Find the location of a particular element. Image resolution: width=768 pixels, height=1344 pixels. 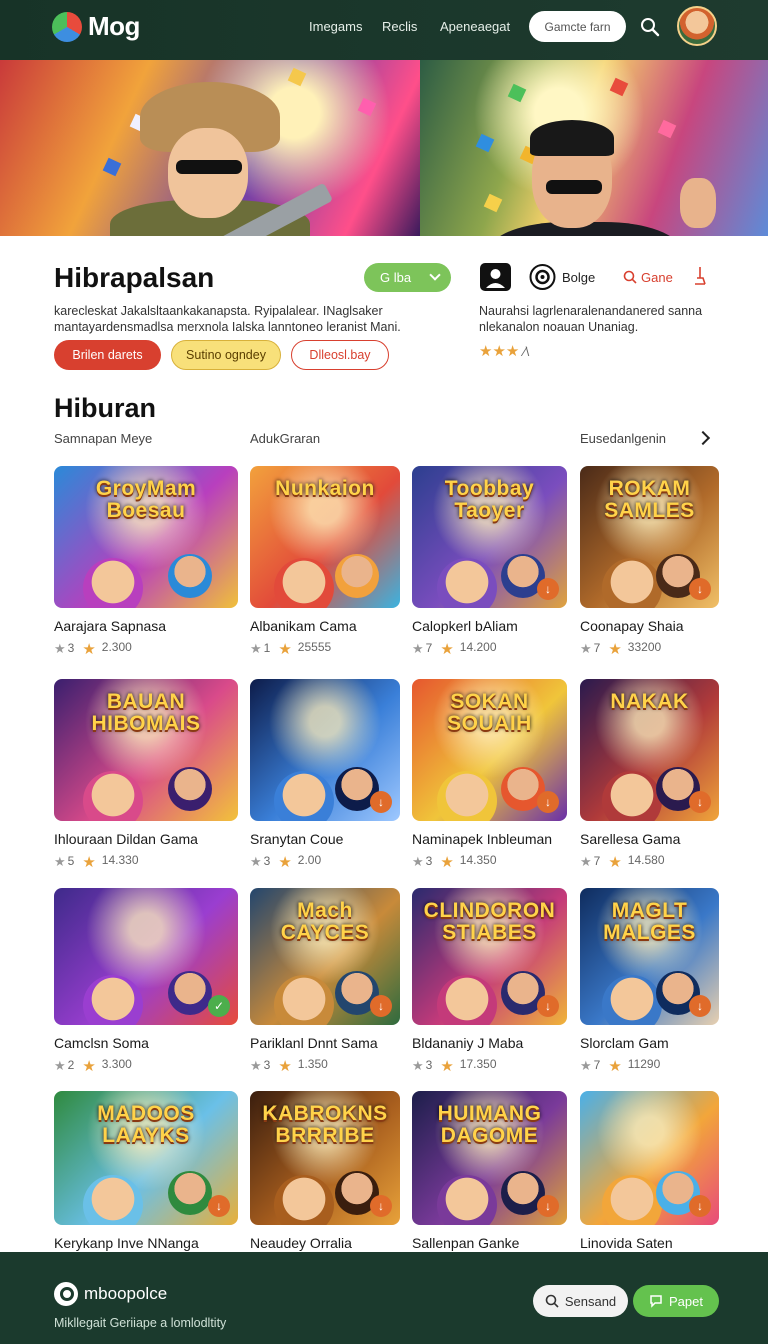

footer-search-label: Sensand is located at coordinates (590, 1301).